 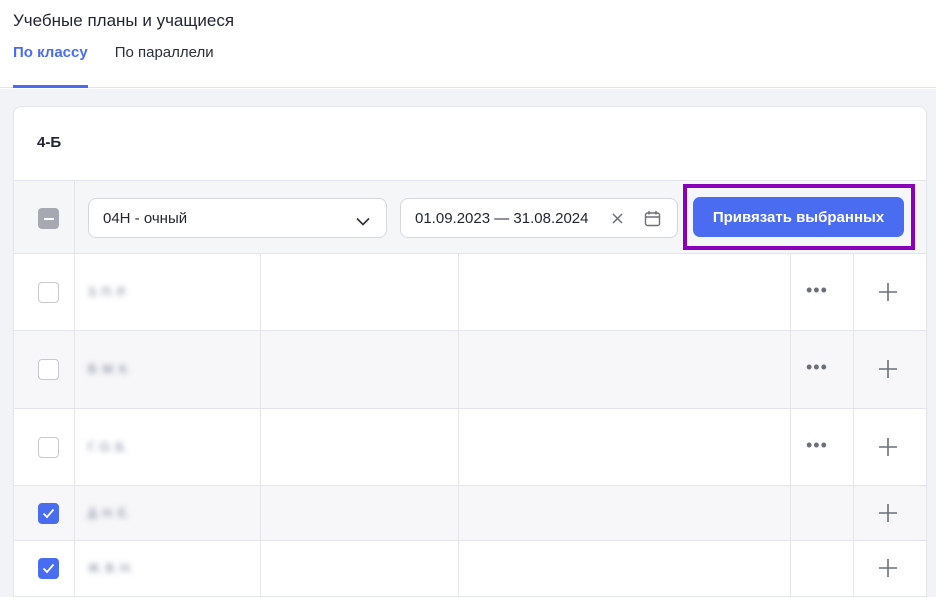 I want to click on table-row: Ж. В. Н., so click(x=470, y=569).